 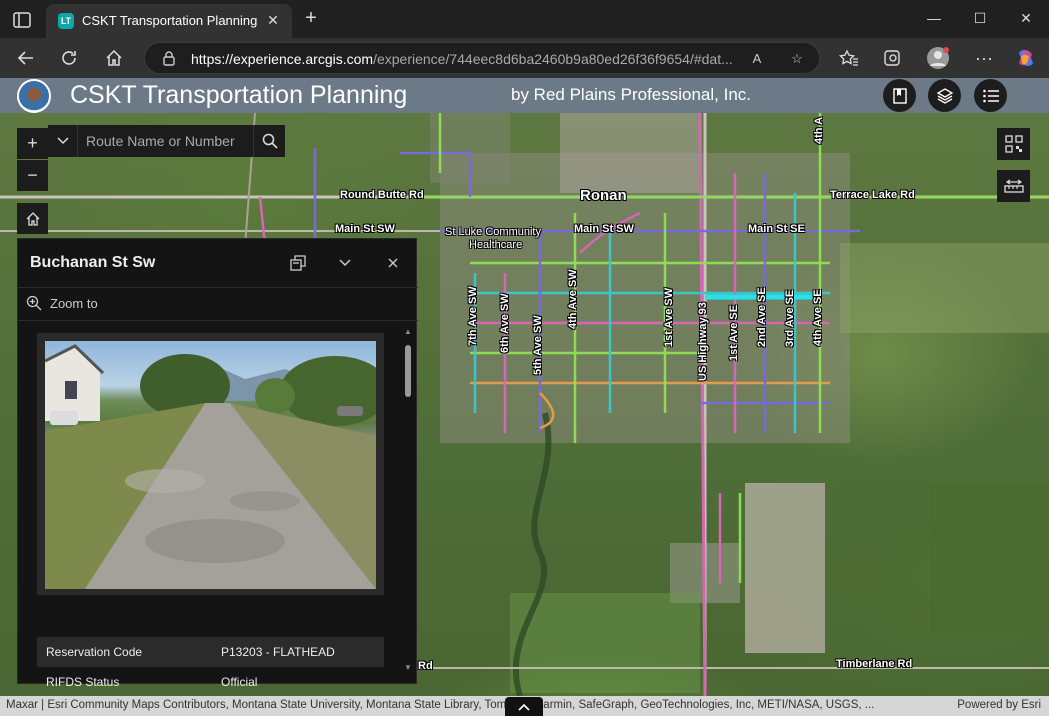 I want to click on tab-favicon-icon: LT, so click(x=66, y=21).